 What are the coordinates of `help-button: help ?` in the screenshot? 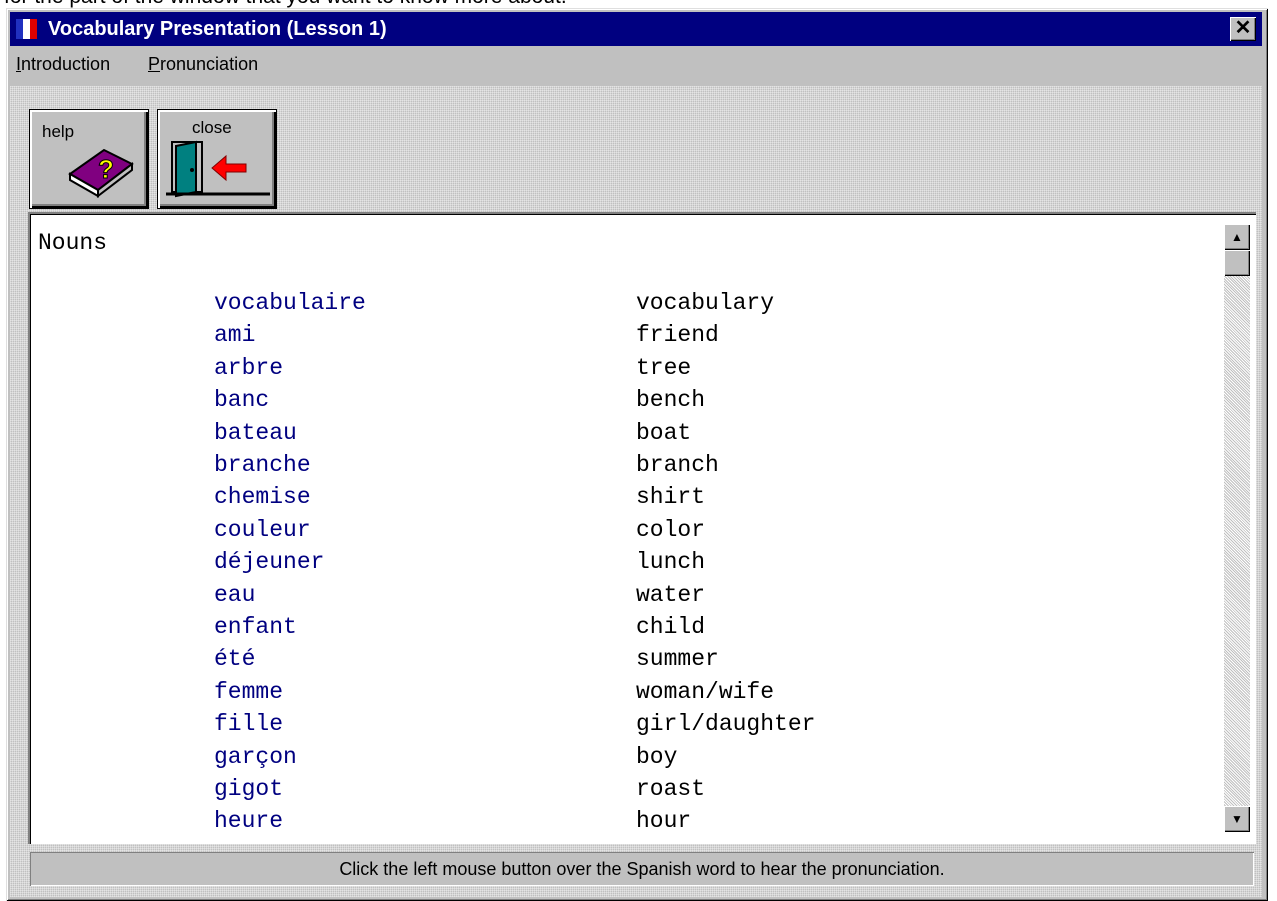 It's located at (89, 159).